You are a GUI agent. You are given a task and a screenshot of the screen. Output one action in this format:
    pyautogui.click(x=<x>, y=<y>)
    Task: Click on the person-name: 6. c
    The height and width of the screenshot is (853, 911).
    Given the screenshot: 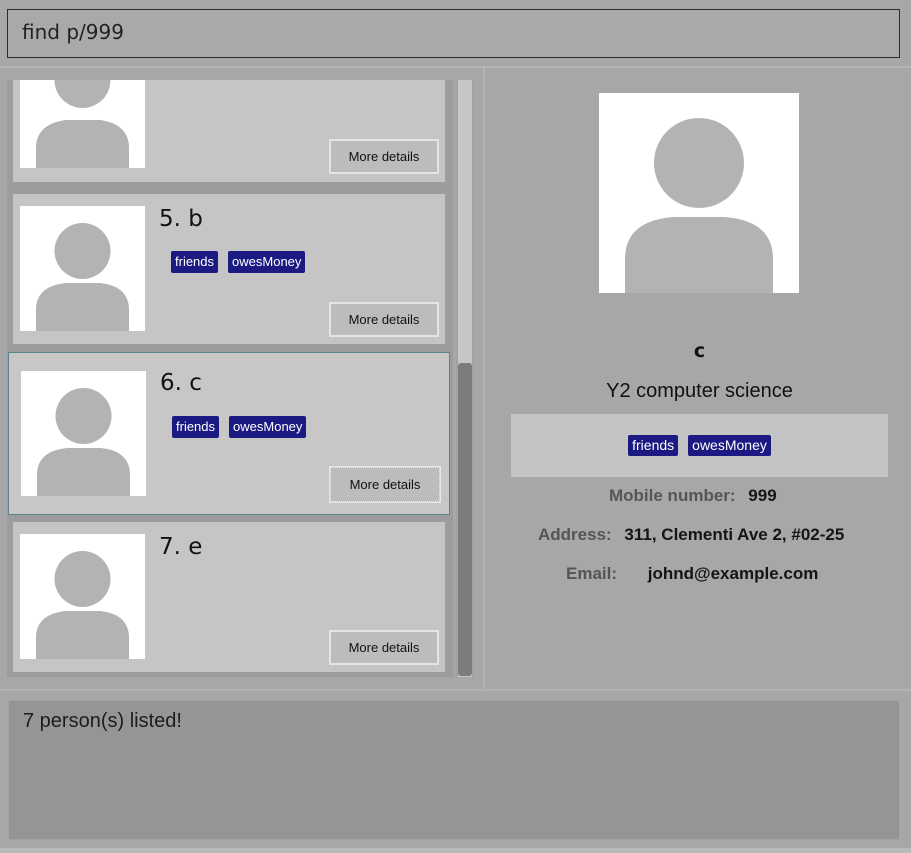 What is the action you would take?
    pyautogui.click(x=181, y=383)
    